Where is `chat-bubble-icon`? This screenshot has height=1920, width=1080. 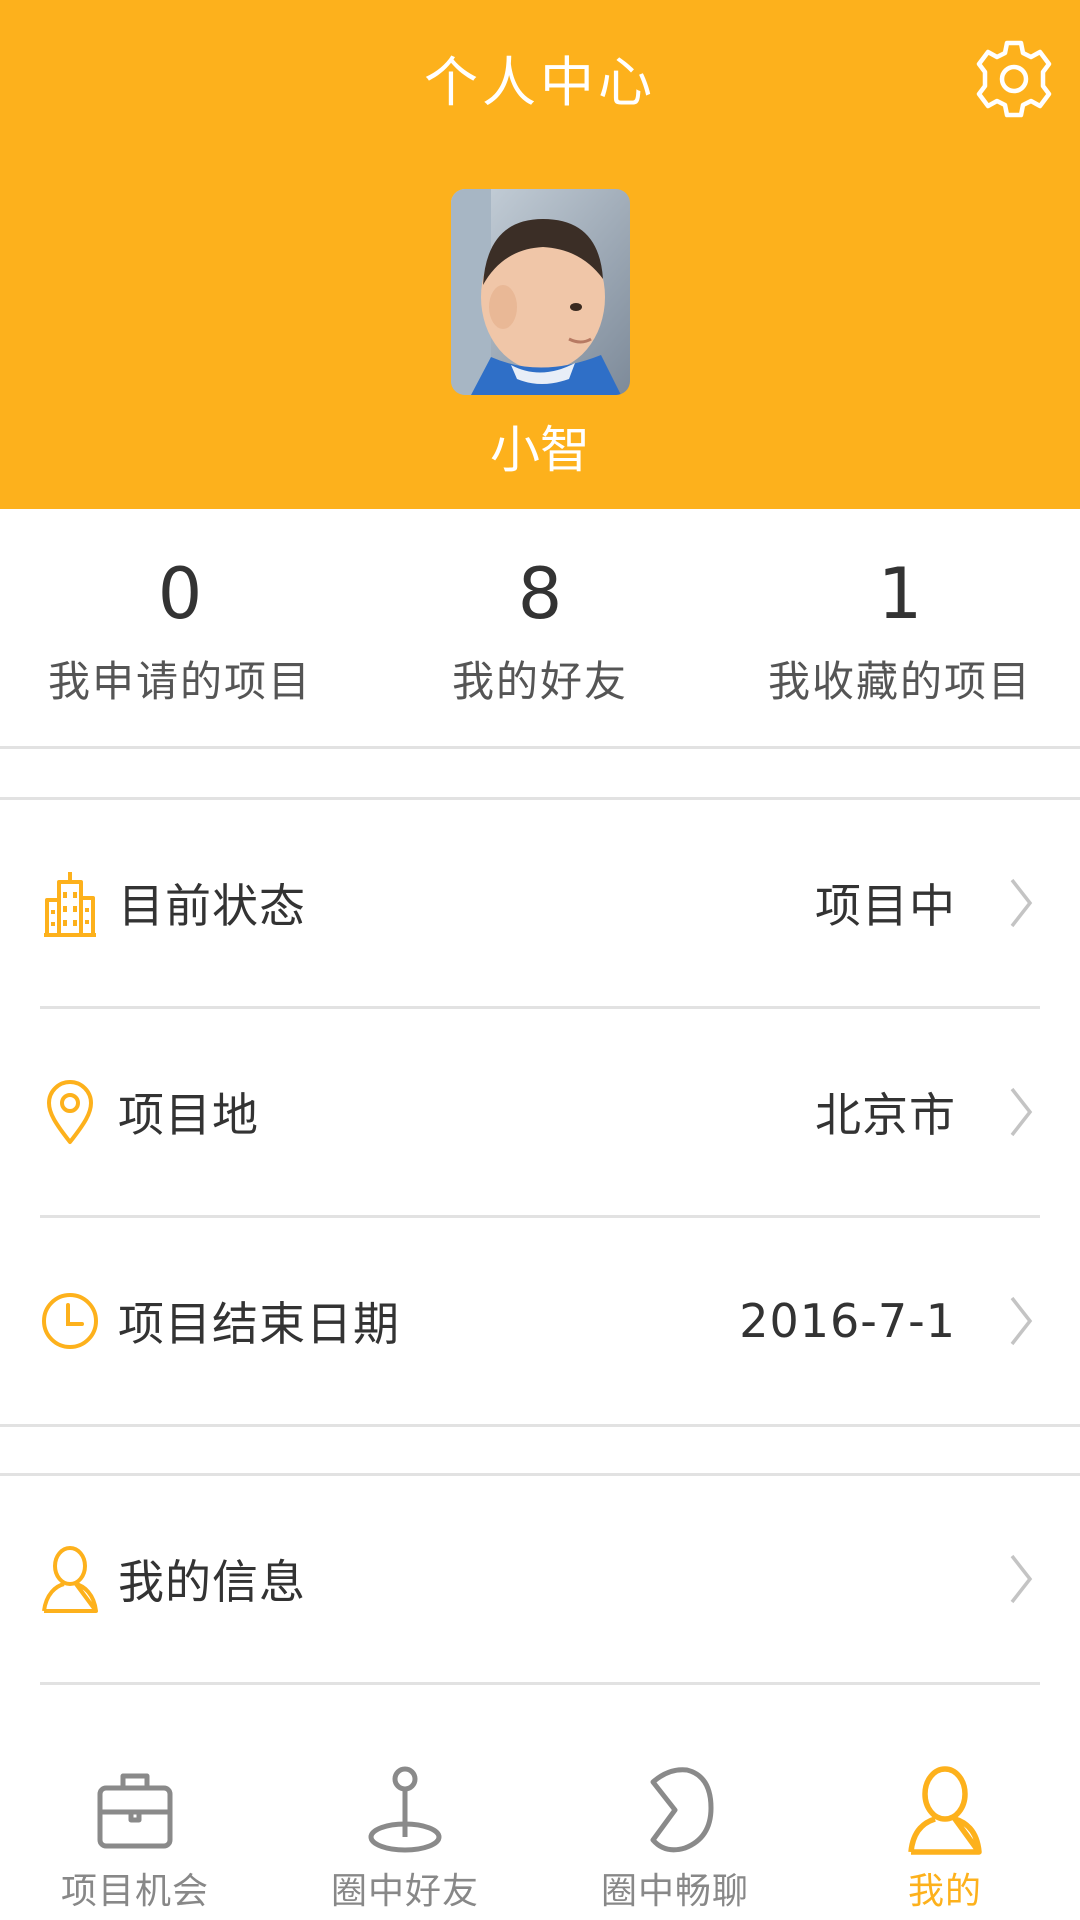 chat-bubble-icon is located at coordinates (675, 1810).